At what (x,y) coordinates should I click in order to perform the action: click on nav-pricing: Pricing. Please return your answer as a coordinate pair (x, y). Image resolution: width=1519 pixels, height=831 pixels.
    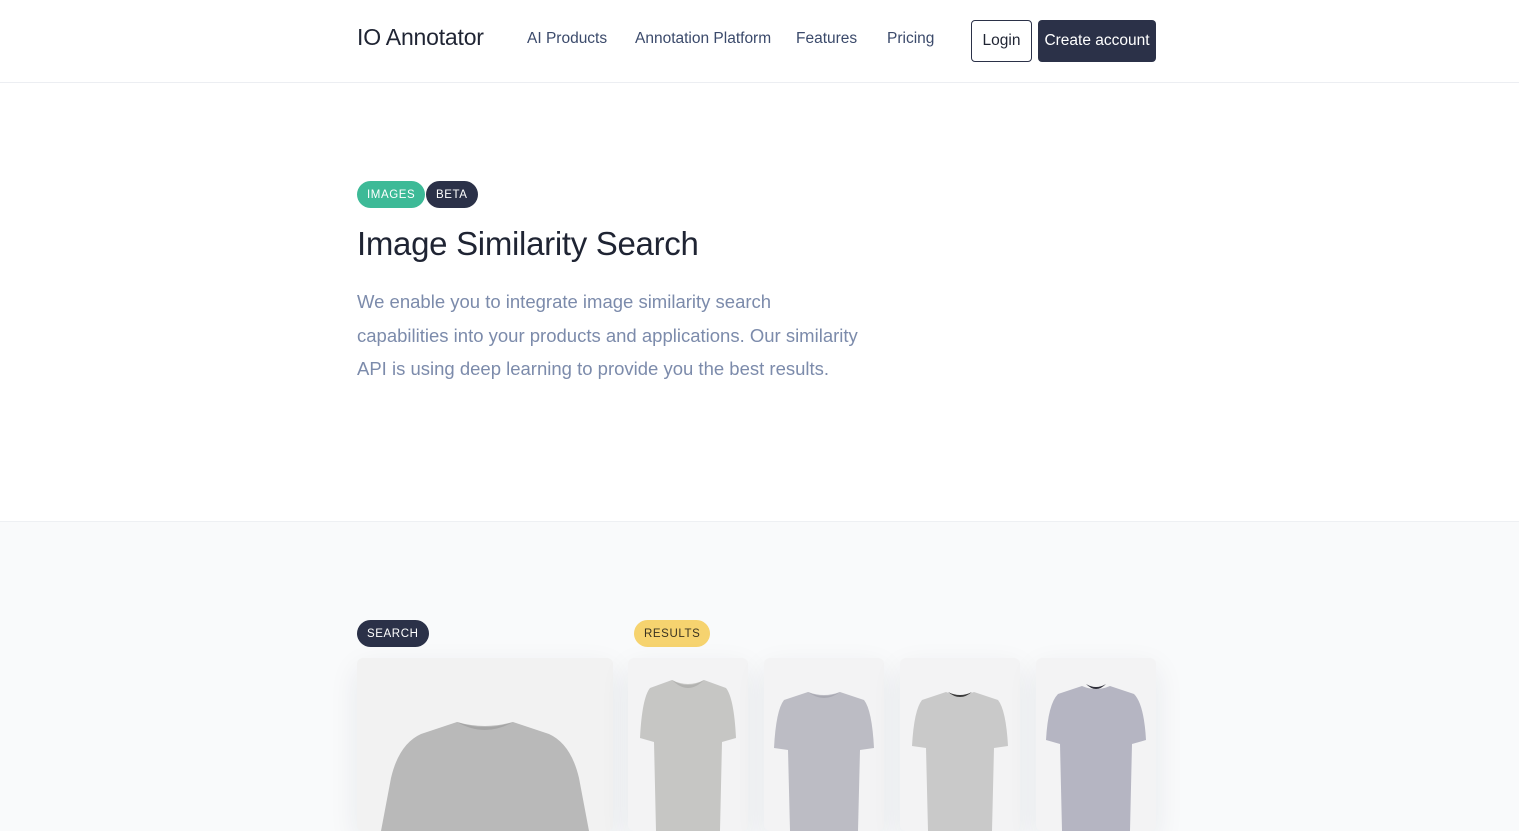
    Looking at the image, I should click on (910, 39).